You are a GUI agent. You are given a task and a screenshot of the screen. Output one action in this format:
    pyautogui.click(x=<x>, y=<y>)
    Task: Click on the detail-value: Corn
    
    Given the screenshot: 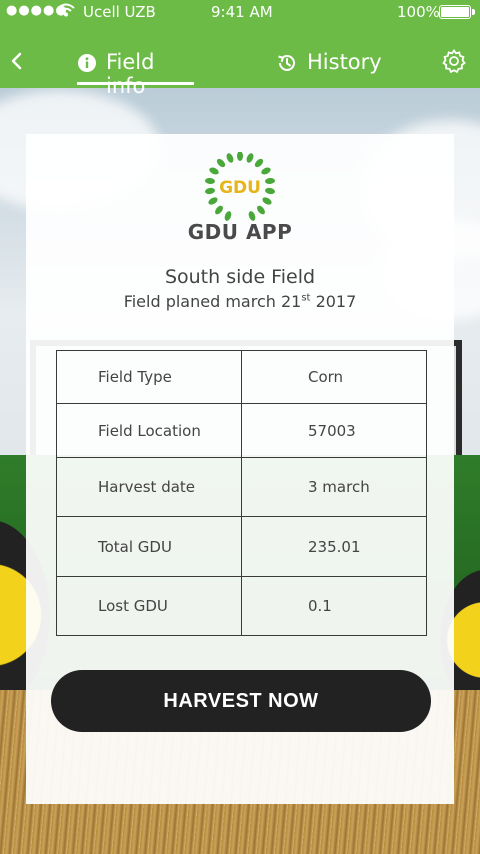 What is the action you would take?
    pyautogui.click(x=334, y=377)
    